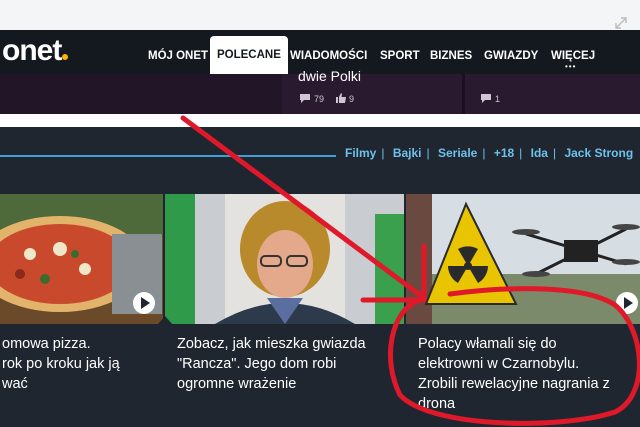  I want to click on expand-icon, so click(621, 23).